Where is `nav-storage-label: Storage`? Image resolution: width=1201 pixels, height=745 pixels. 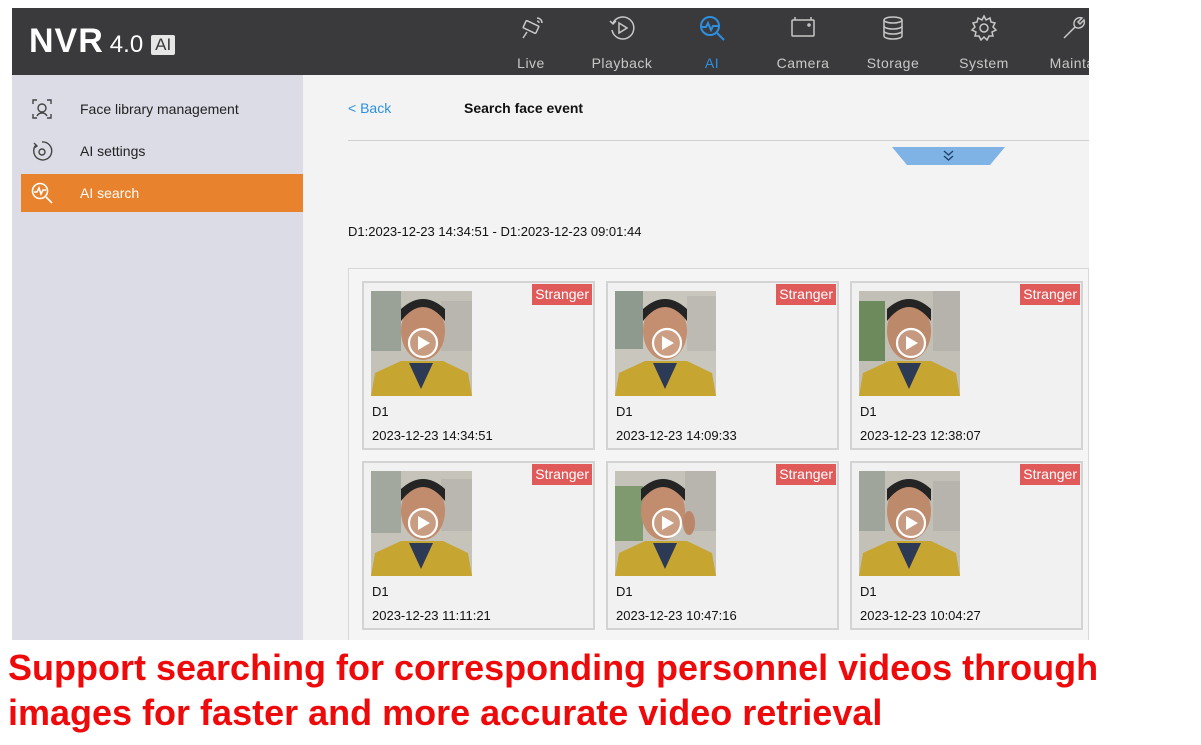 nav-storage-label: Storage is located at coordinates (893, 63).